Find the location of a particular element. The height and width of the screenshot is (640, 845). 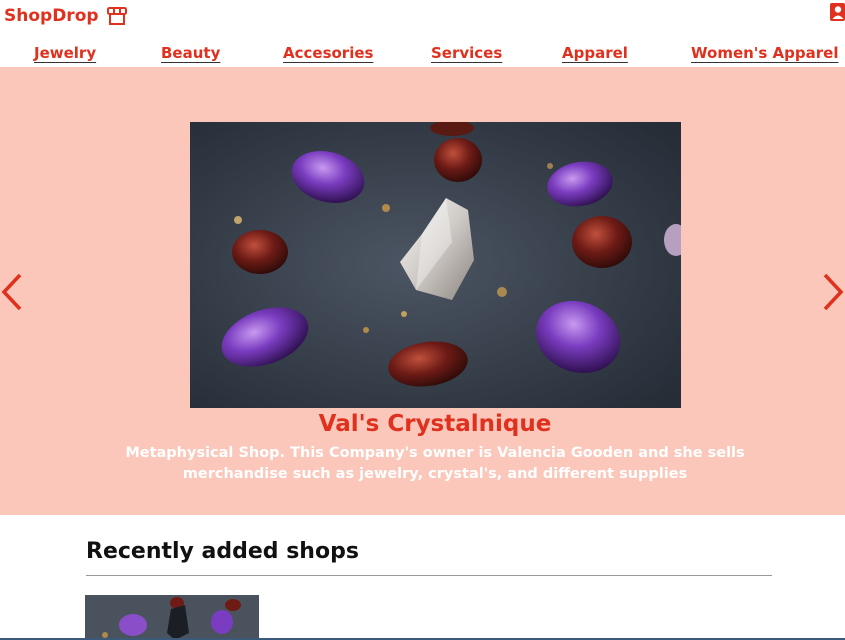

brand-logo-link: ShopDrop is located at coordinates (66, 16).